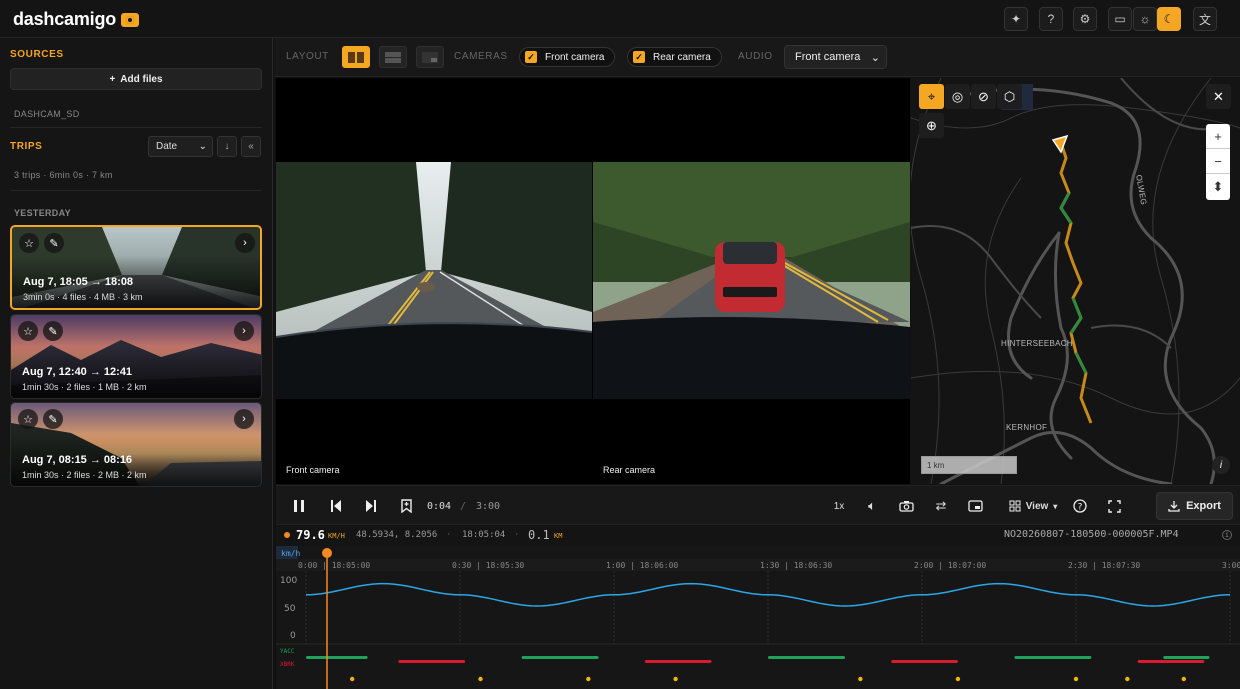 This screenshot has height=689, width=1240. I want to click on map-place-label: HINTERSEEBACH, so click(1037, 343).